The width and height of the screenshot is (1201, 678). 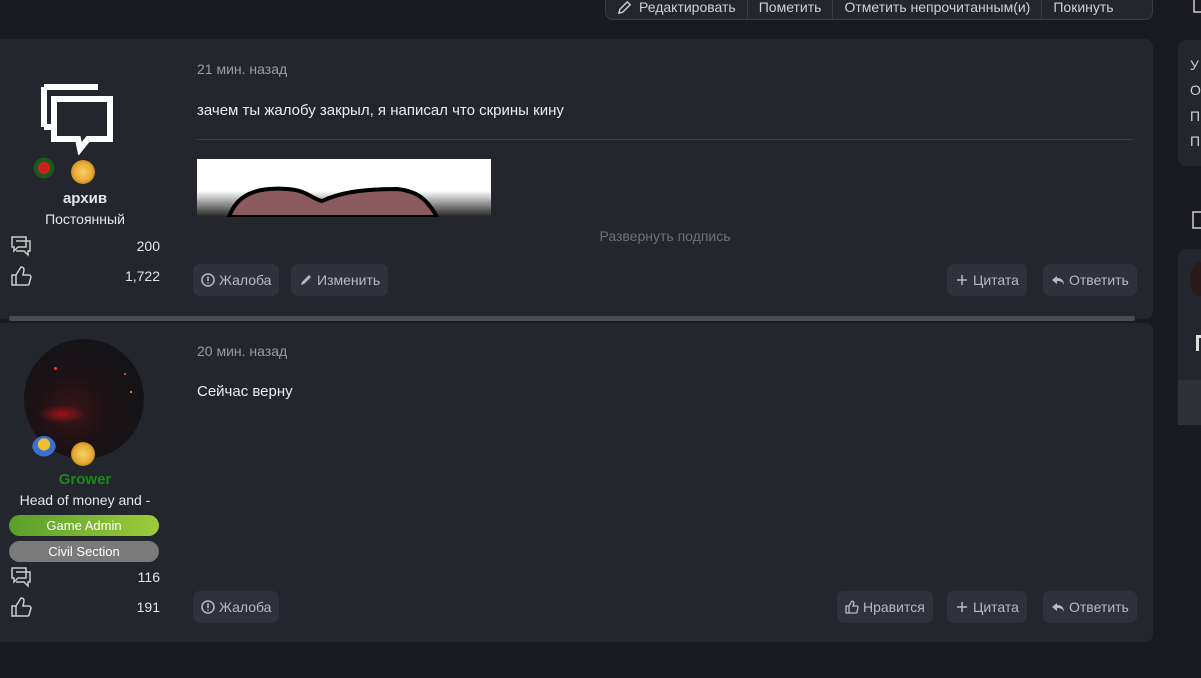 I want to click on mark-unread-button: Отметить непрочитанным(и), so click(x=938, y=9).